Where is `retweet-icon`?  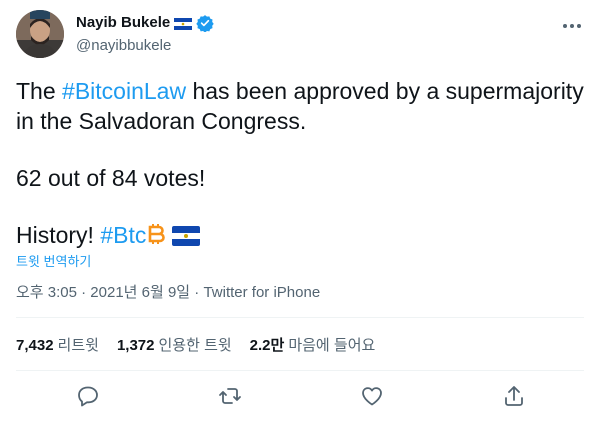 retweet-icon is located at coordinates (230, 396).